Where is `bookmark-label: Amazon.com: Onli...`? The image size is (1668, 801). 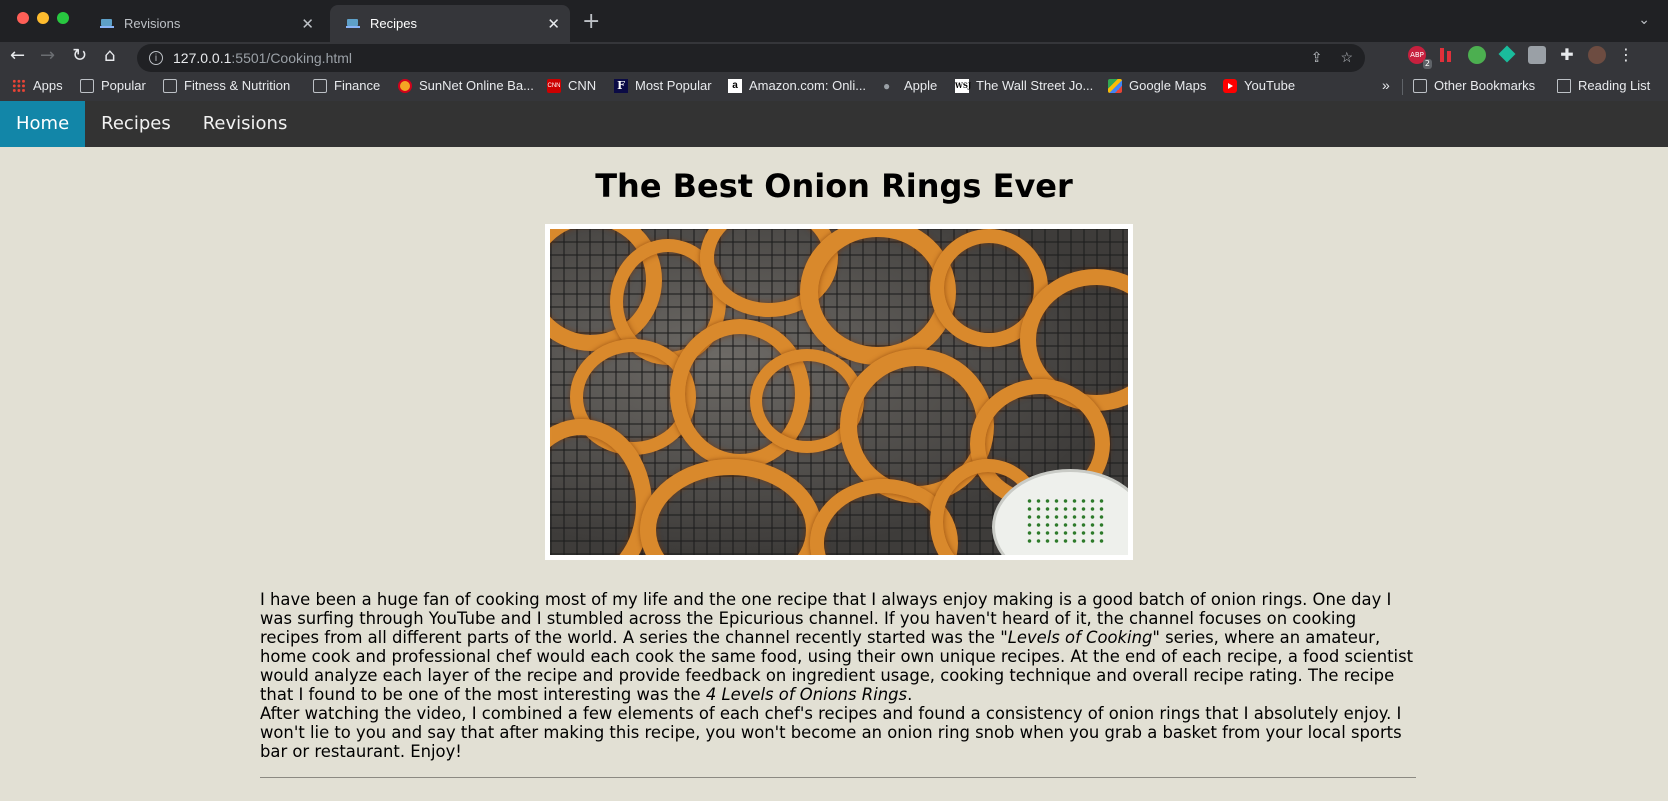
bookmark-label: Amazon.com: Onli... is located at coordinates (808, 85).